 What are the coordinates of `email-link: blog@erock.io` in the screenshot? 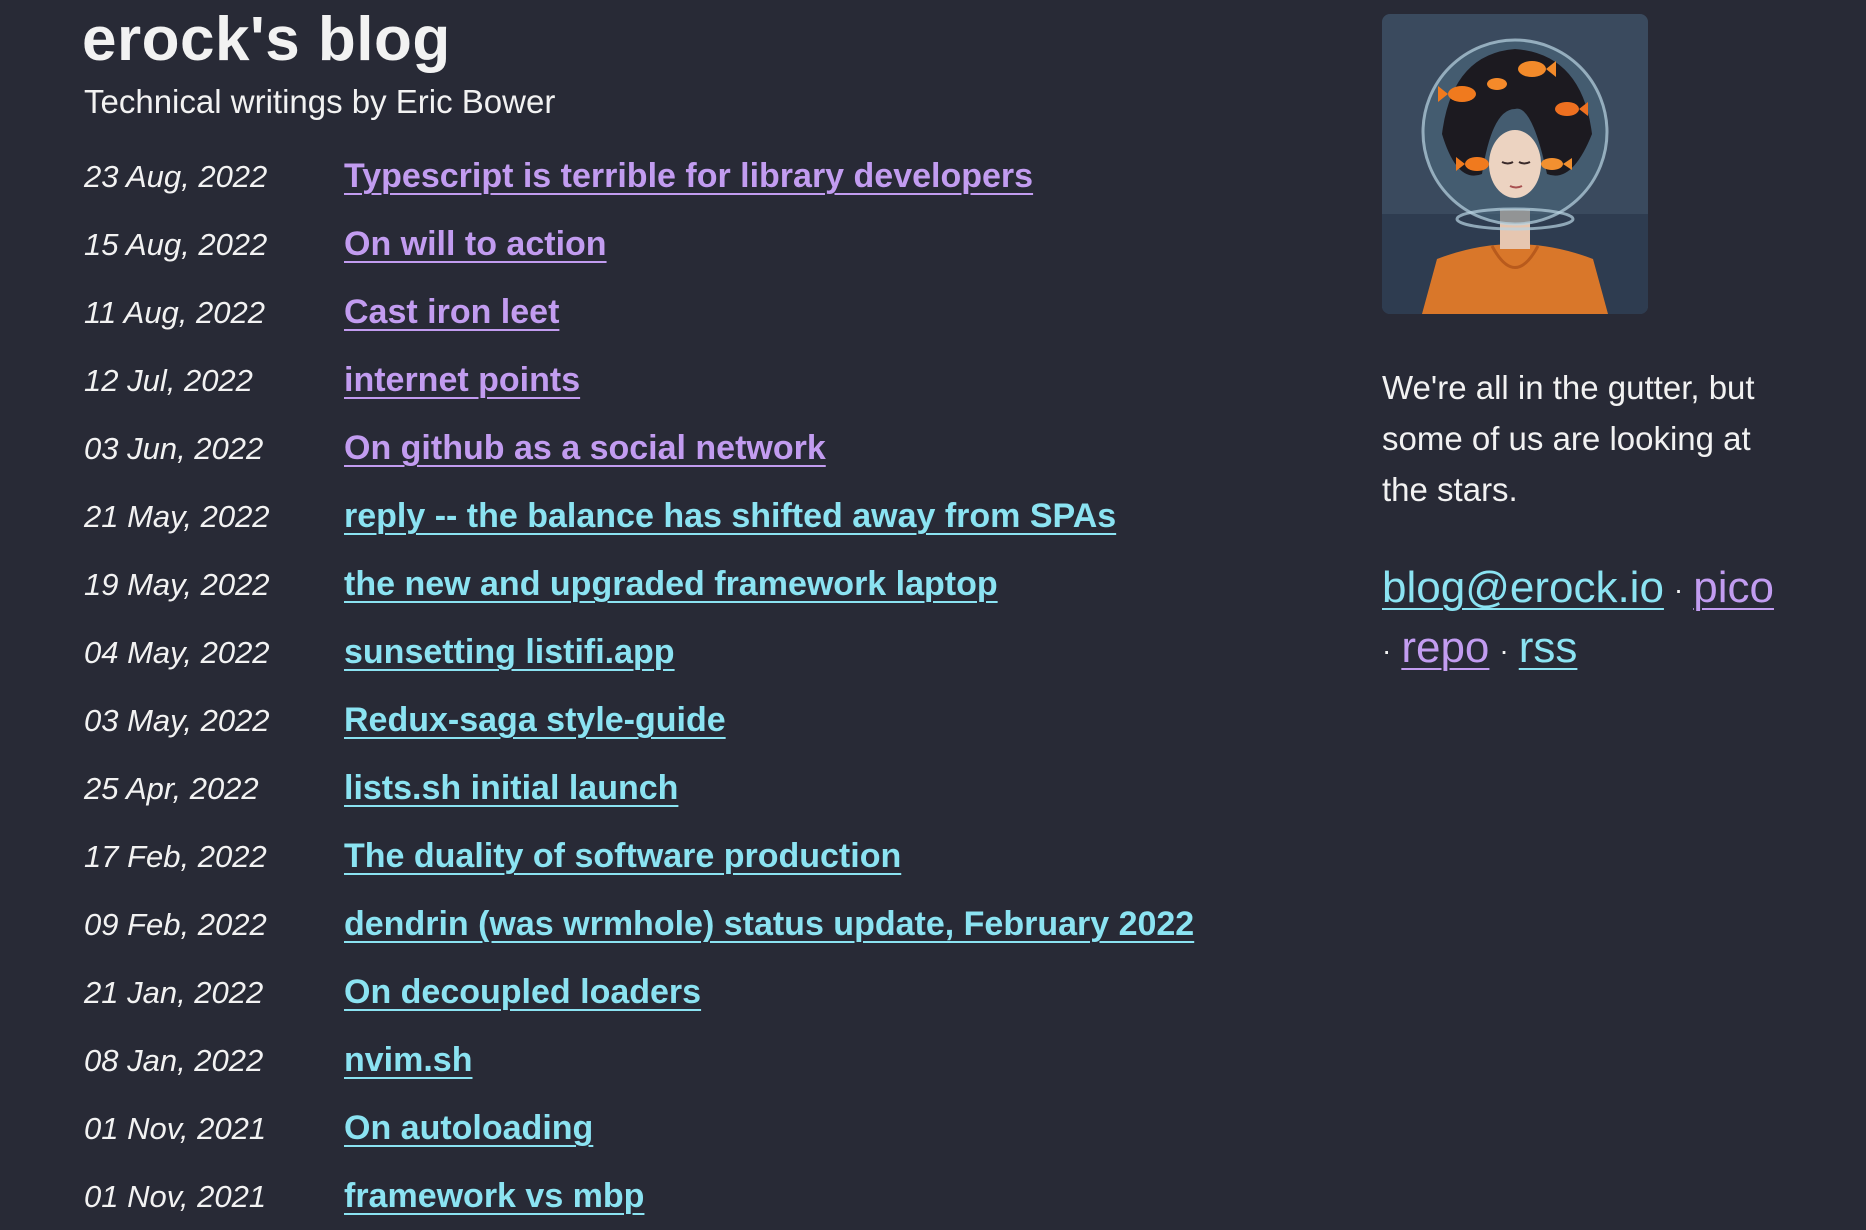 It's located at (1523, 587).